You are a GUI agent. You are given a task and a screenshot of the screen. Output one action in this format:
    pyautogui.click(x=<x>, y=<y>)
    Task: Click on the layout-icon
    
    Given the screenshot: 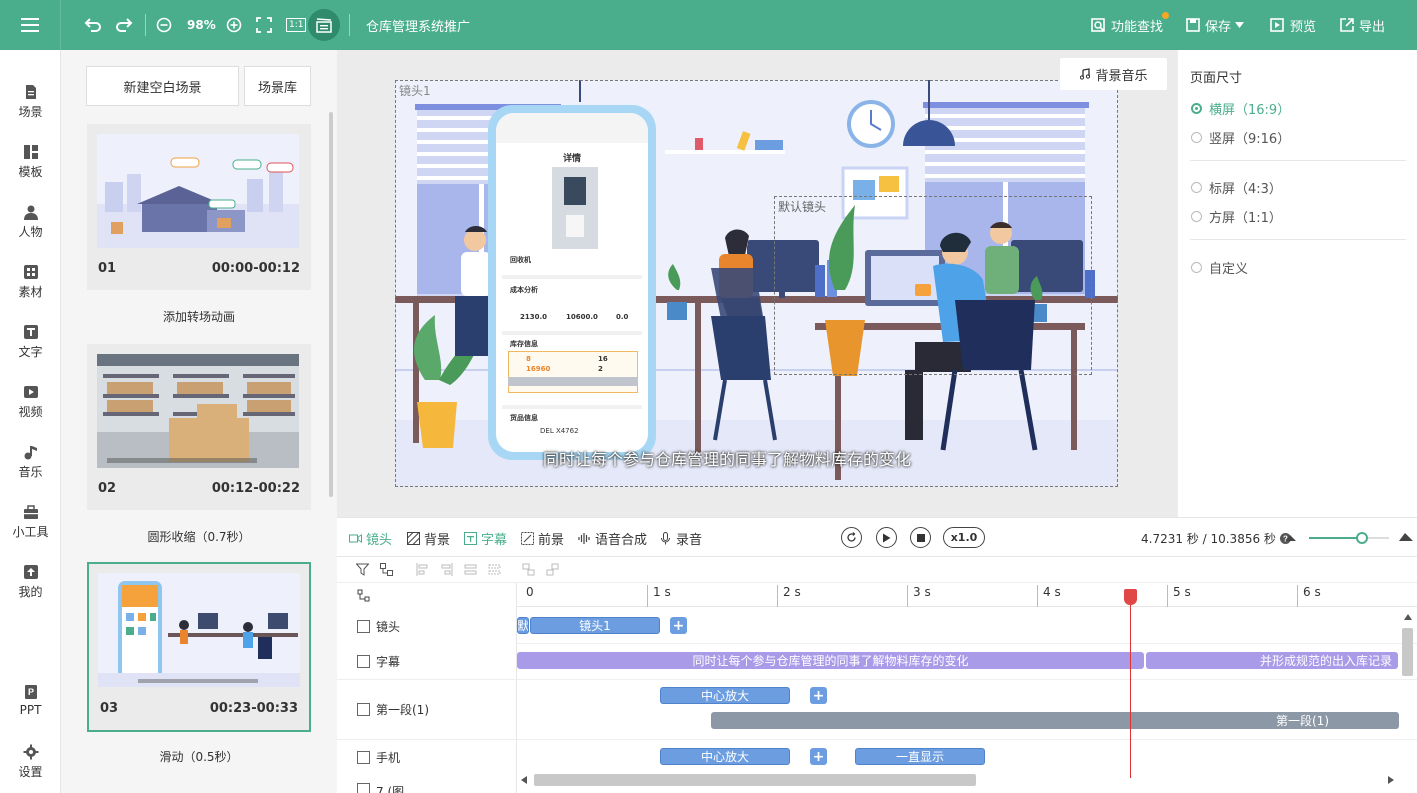 What is the action you would take?
    pyautogui.click(x=386, y=569)
    